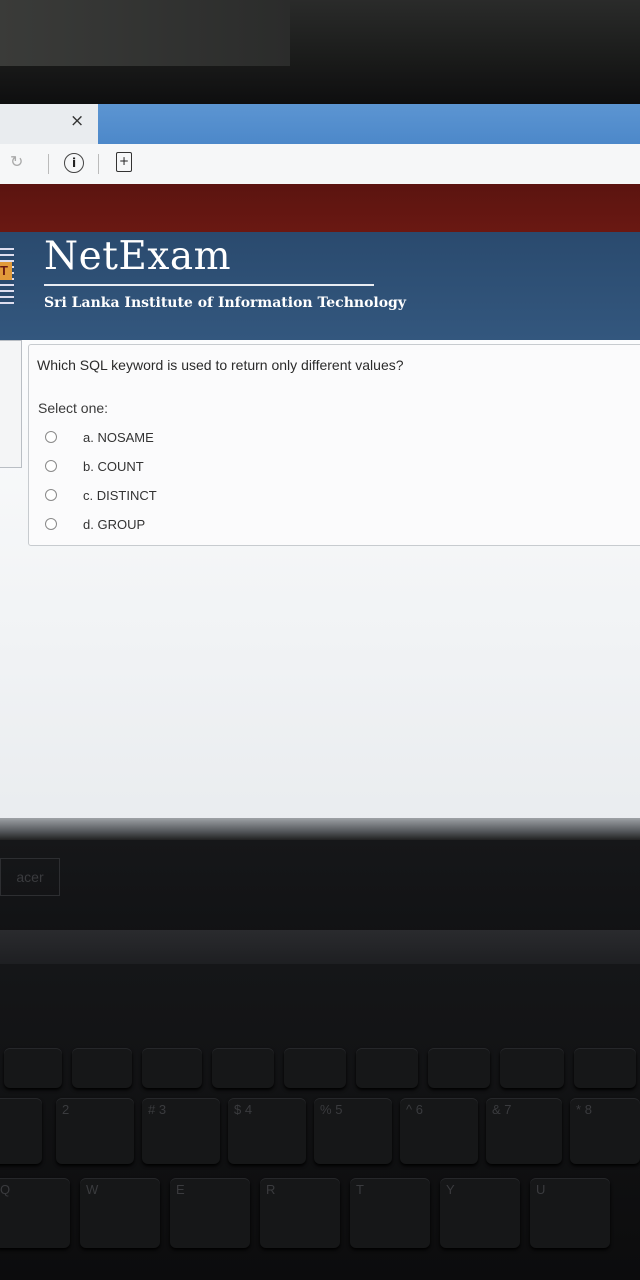 The width and height of the screenshot is (640, 1280). I want to click on key-letter: Q, so click(5, 1189).